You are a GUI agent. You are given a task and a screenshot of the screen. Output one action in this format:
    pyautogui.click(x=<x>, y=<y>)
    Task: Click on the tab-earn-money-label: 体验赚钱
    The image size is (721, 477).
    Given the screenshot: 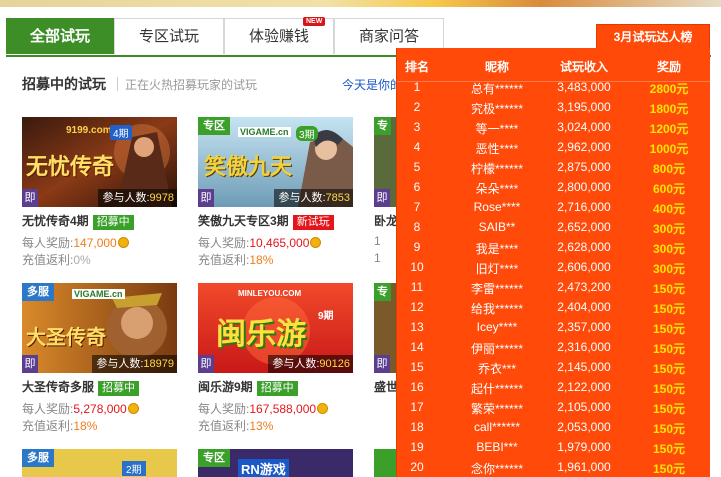 What is the action you would take?
    pyautogui.click(x=278, y=36)
    